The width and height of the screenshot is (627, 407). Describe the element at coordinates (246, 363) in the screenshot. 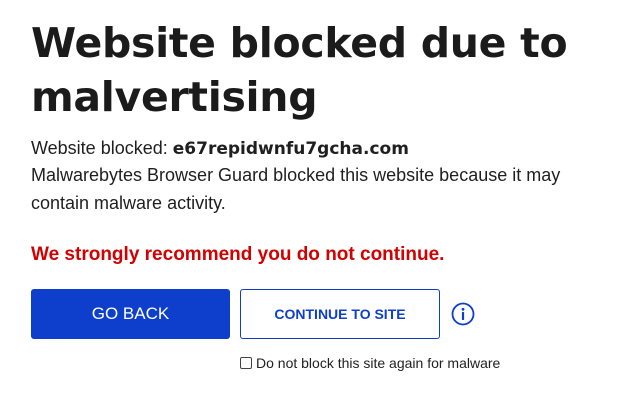

I see `do-not-block-checkbox` at that location.